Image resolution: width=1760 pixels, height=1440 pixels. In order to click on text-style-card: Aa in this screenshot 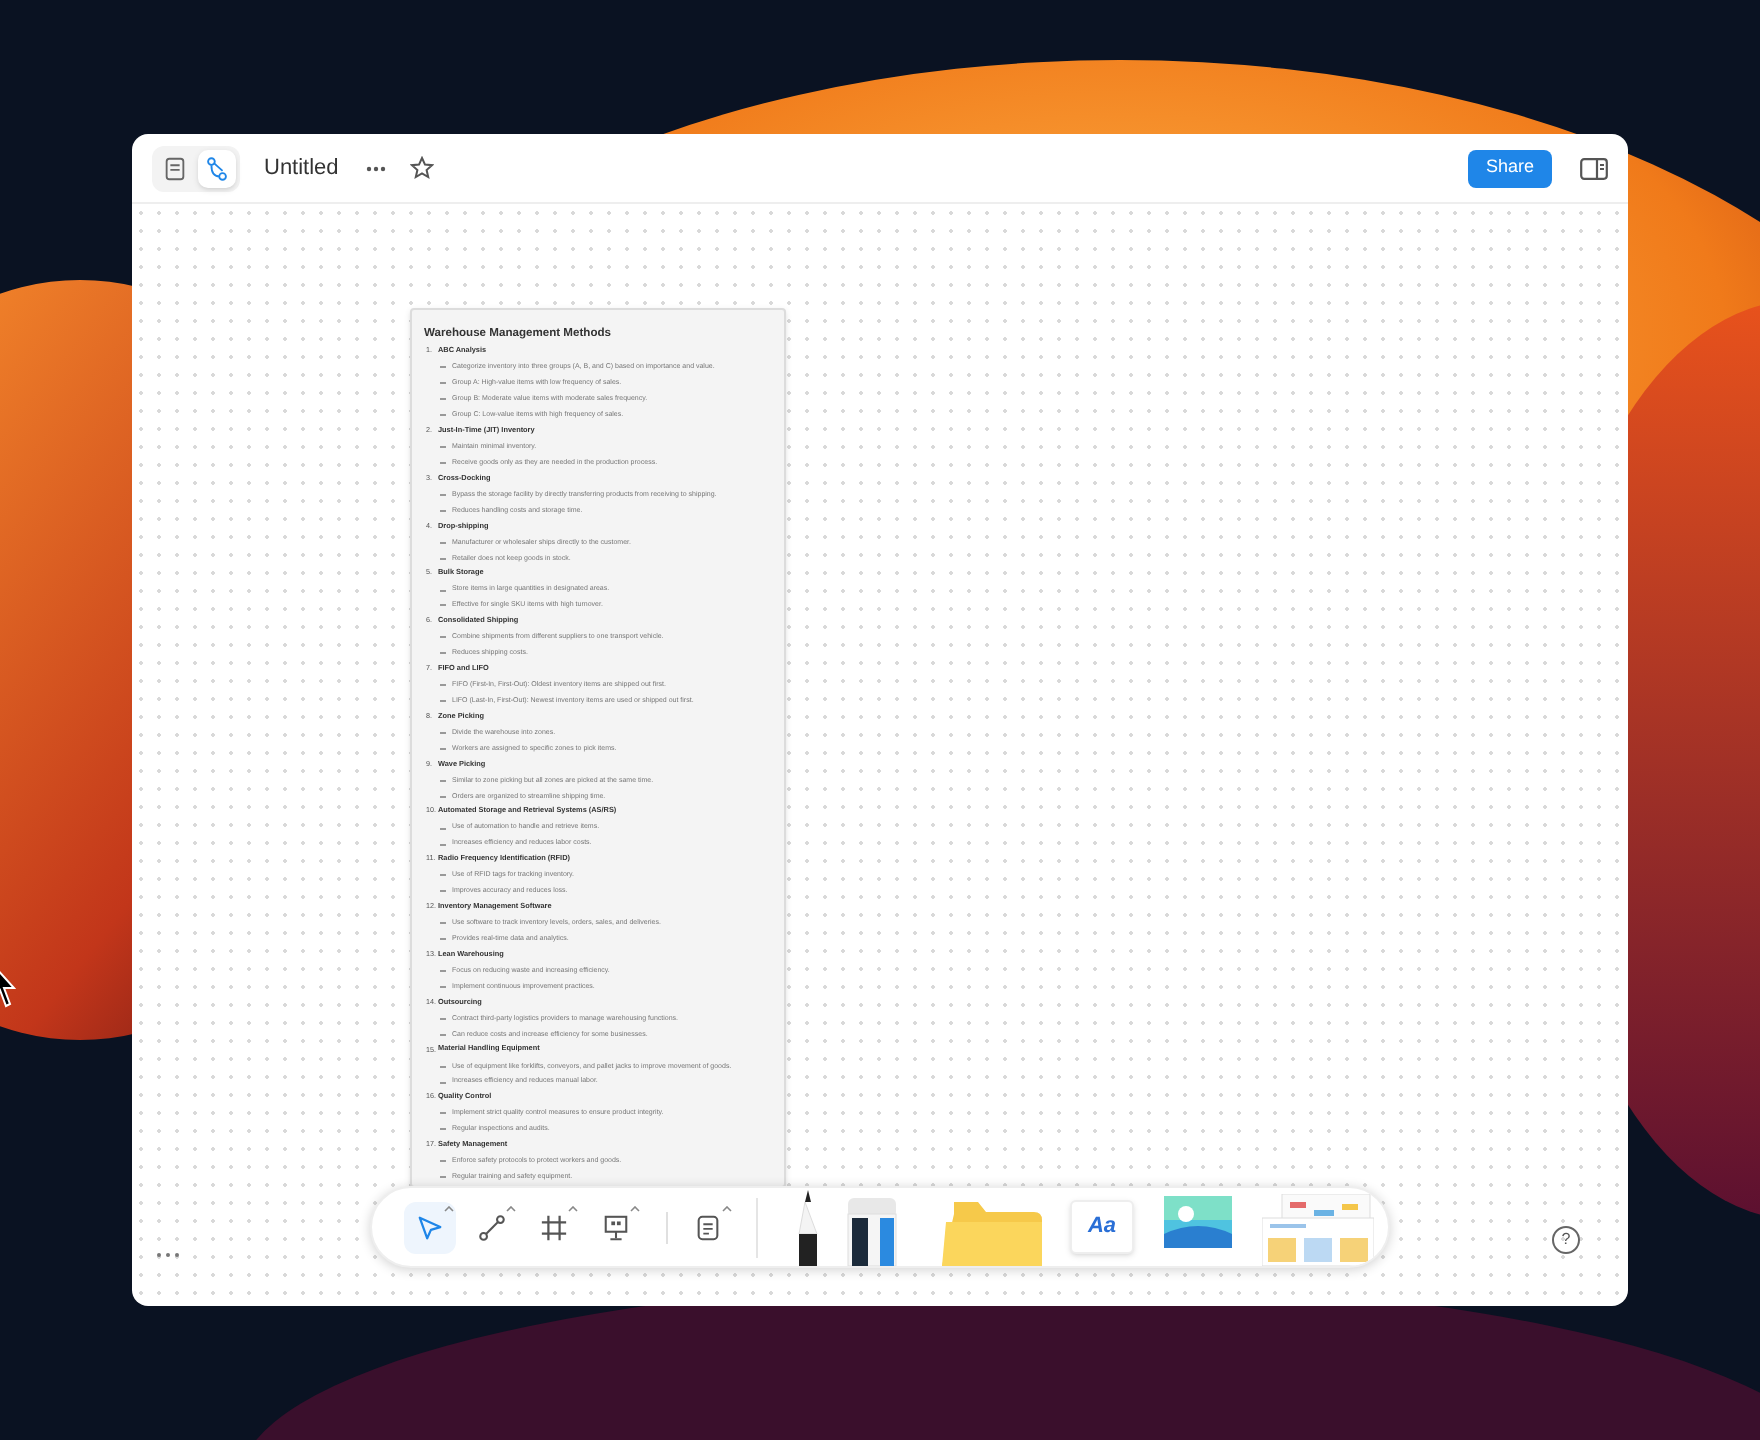, I will do `click(1102, 1227)`.